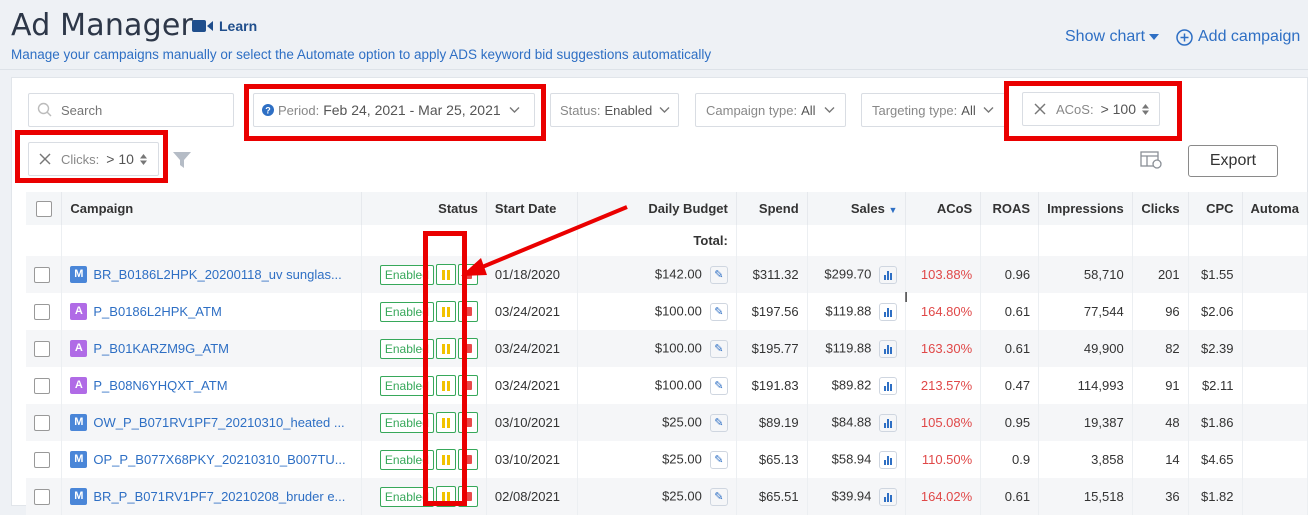 Image resolution: width=1308 pixels, height=515 pixels. I want to click on campaign-cell: A P_B08N6YHQXT_ATM, so click(212, 385).